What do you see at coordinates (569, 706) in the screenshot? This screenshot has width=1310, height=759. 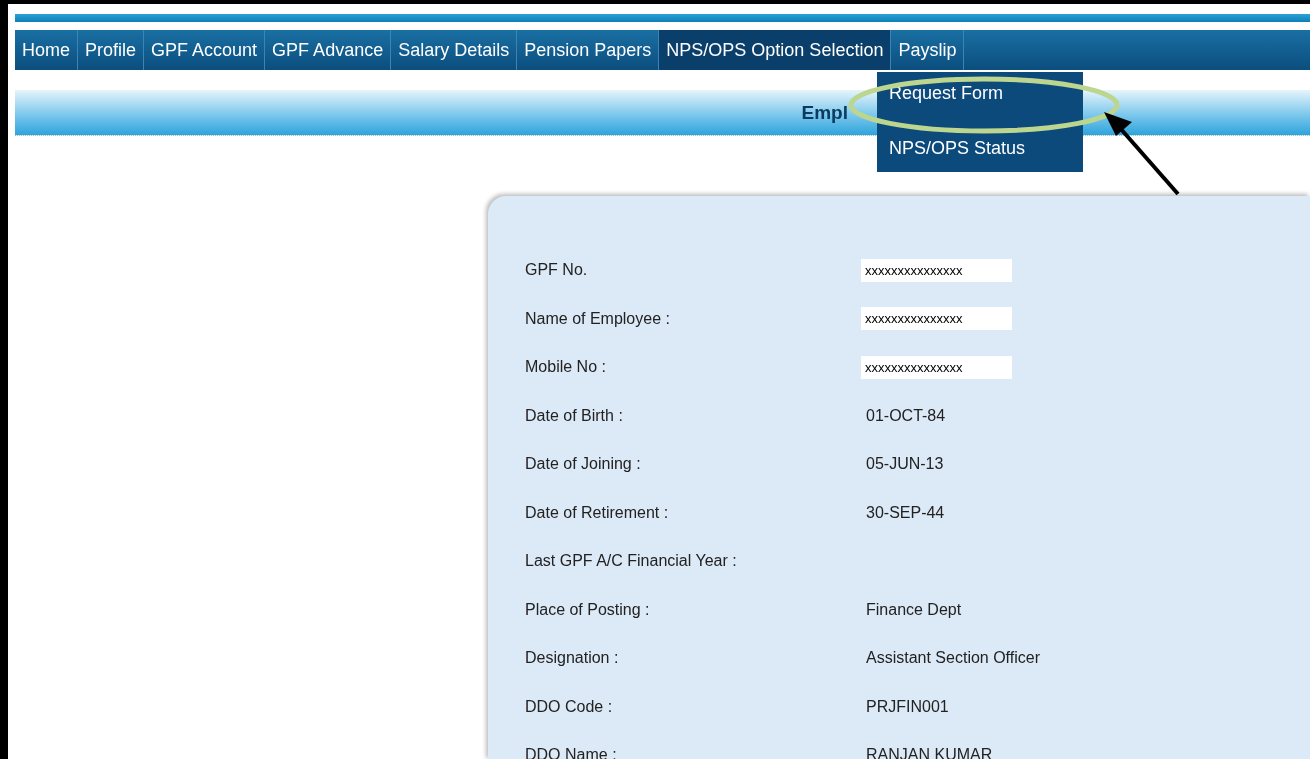 I see `field-label: DDO Code :` at bounding box center [569, 706].